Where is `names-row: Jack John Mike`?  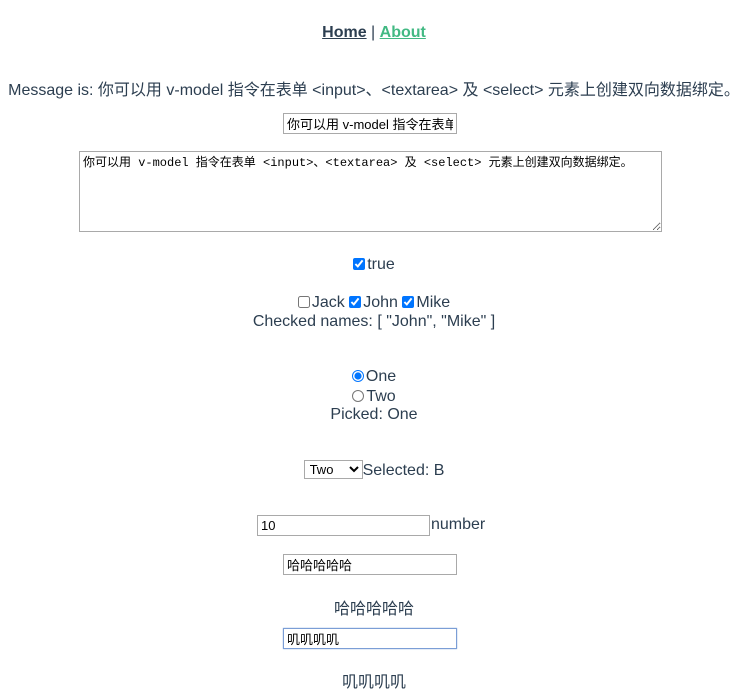 names-row: Jack John Mike is located at coordinates (374, 303).